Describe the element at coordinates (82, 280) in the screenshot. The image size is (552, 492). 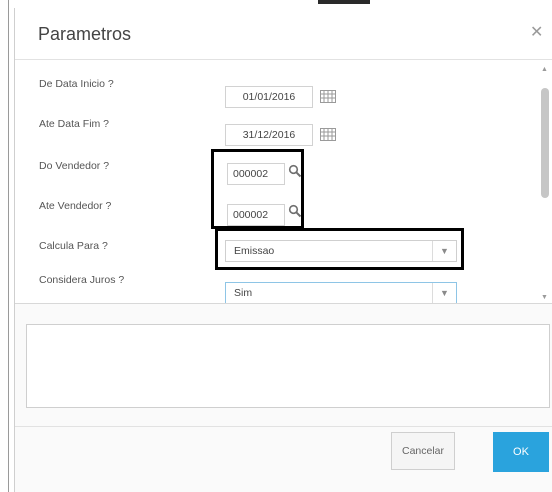
I see `param-label-consider-interest: Considera Juros ?` at that location.